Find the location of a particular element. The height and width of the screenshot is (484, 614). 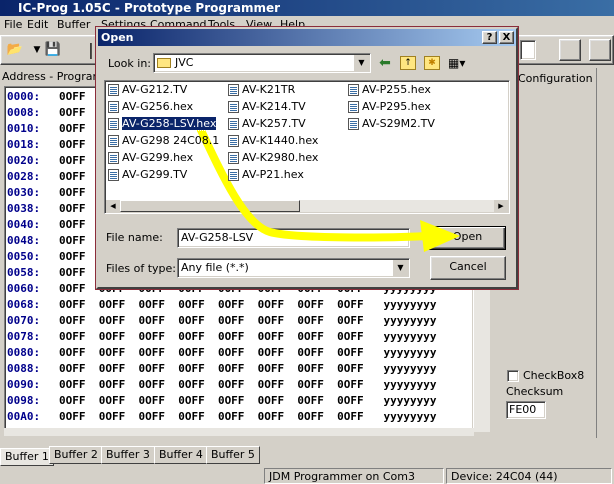

file-item-name: AV-K21TR is located at coordinates (269, 89).